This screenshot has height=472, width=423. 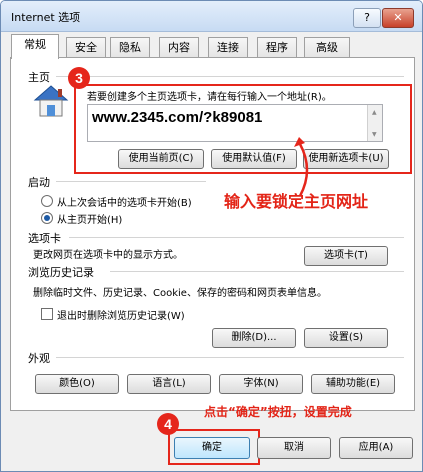 What do you see at coordinates (35, 46) in the screenshot?
I see `tab-general: 常规` at bounding box center [35, 46].